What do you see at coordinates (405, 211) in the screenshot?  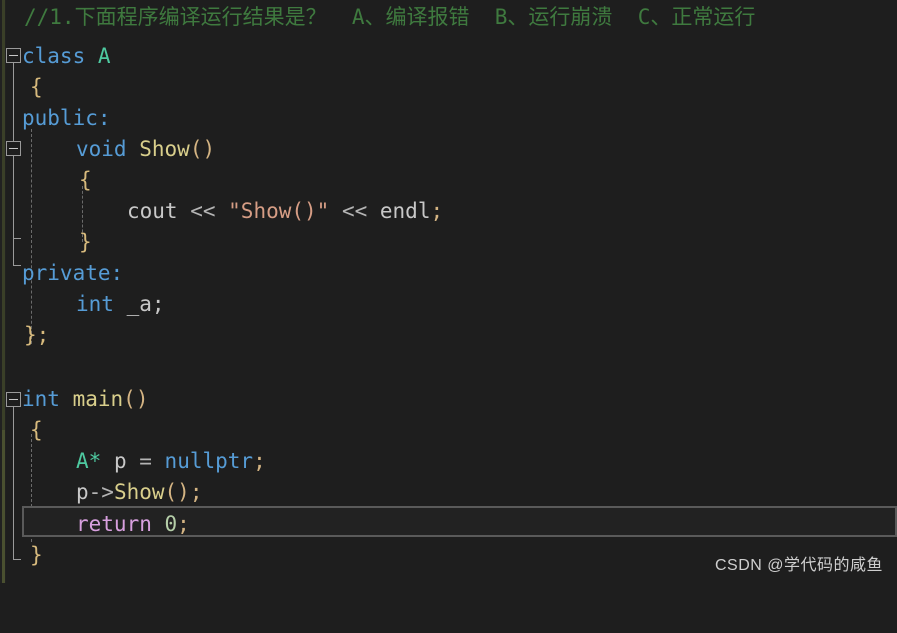 I see `token-endl: endl` at bounding box center [405, 211].